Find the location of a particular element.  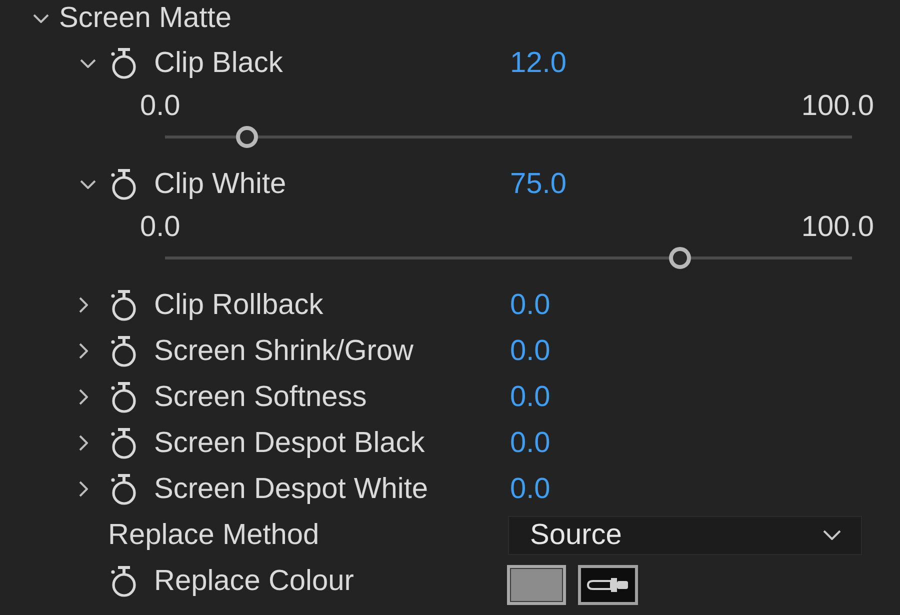

property-label: Clip White is located at coordinates (220, 184).